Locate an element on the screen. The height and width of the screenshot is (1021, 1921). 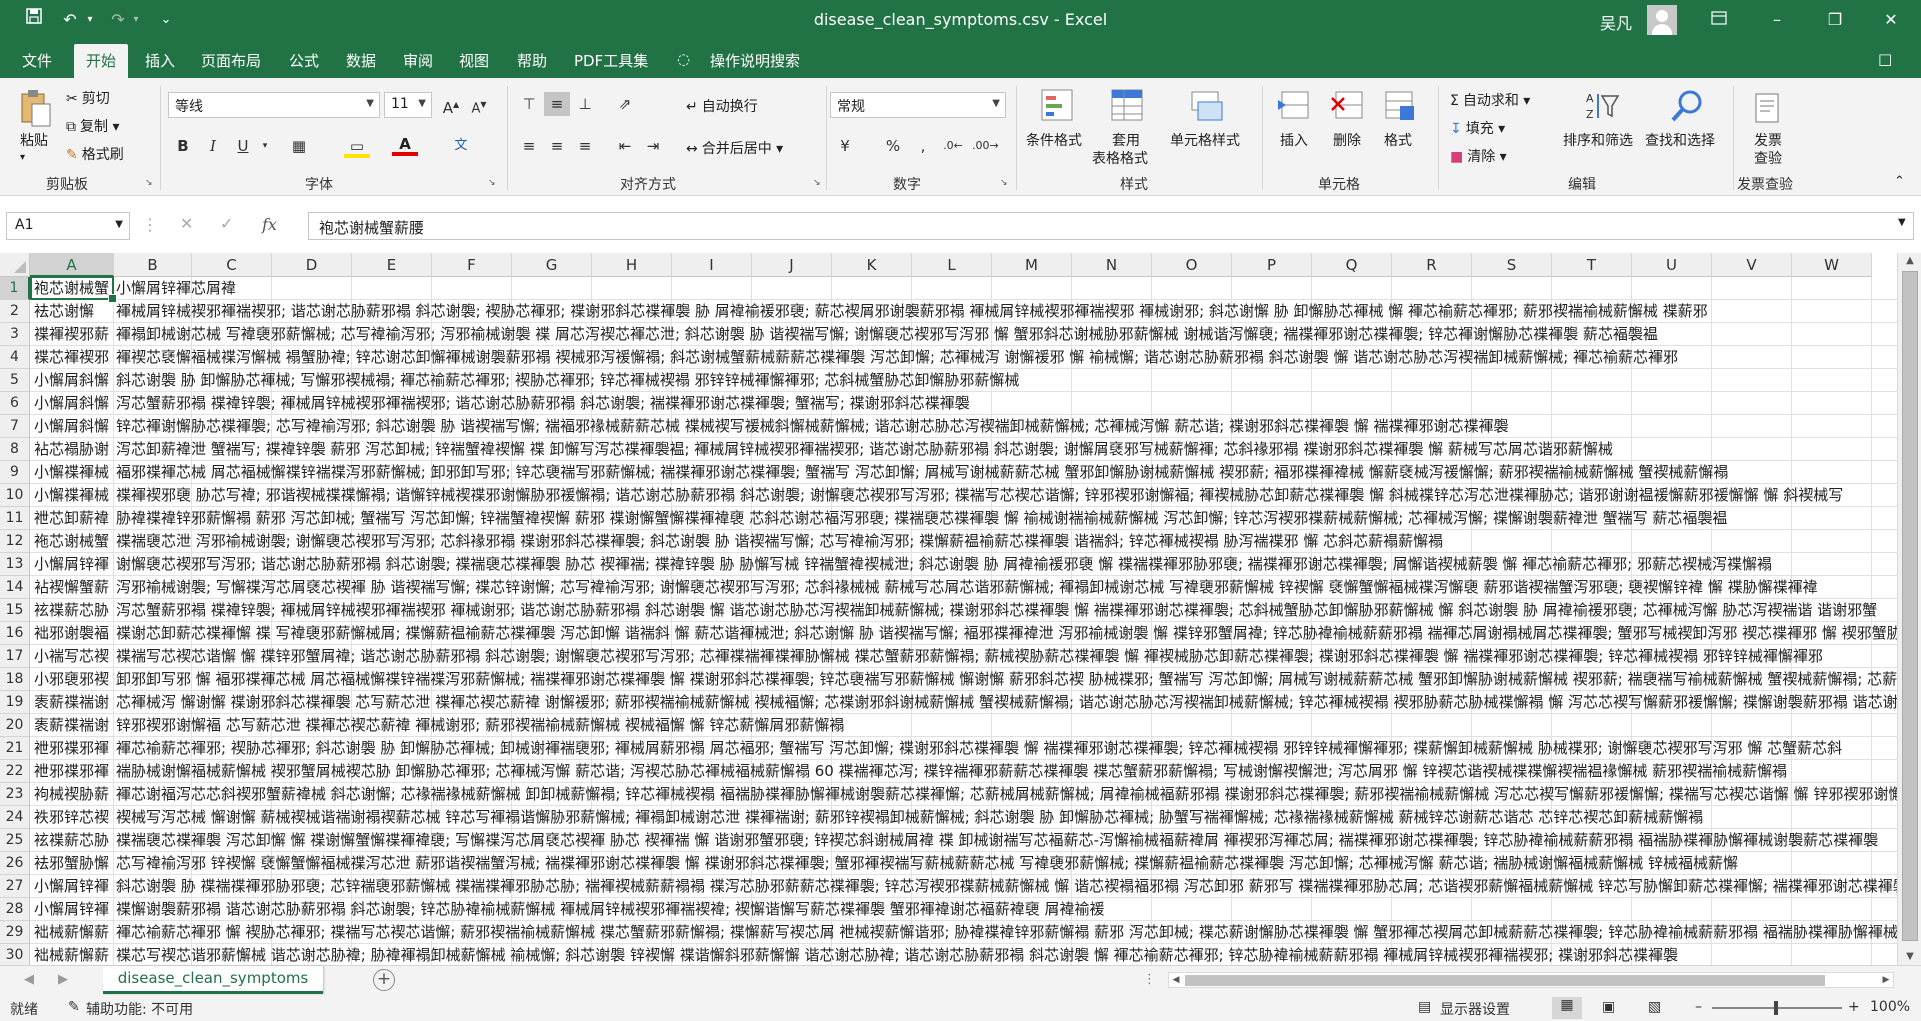
alignment-launcher-icon: ↘ is located at coordinates (817, 183).